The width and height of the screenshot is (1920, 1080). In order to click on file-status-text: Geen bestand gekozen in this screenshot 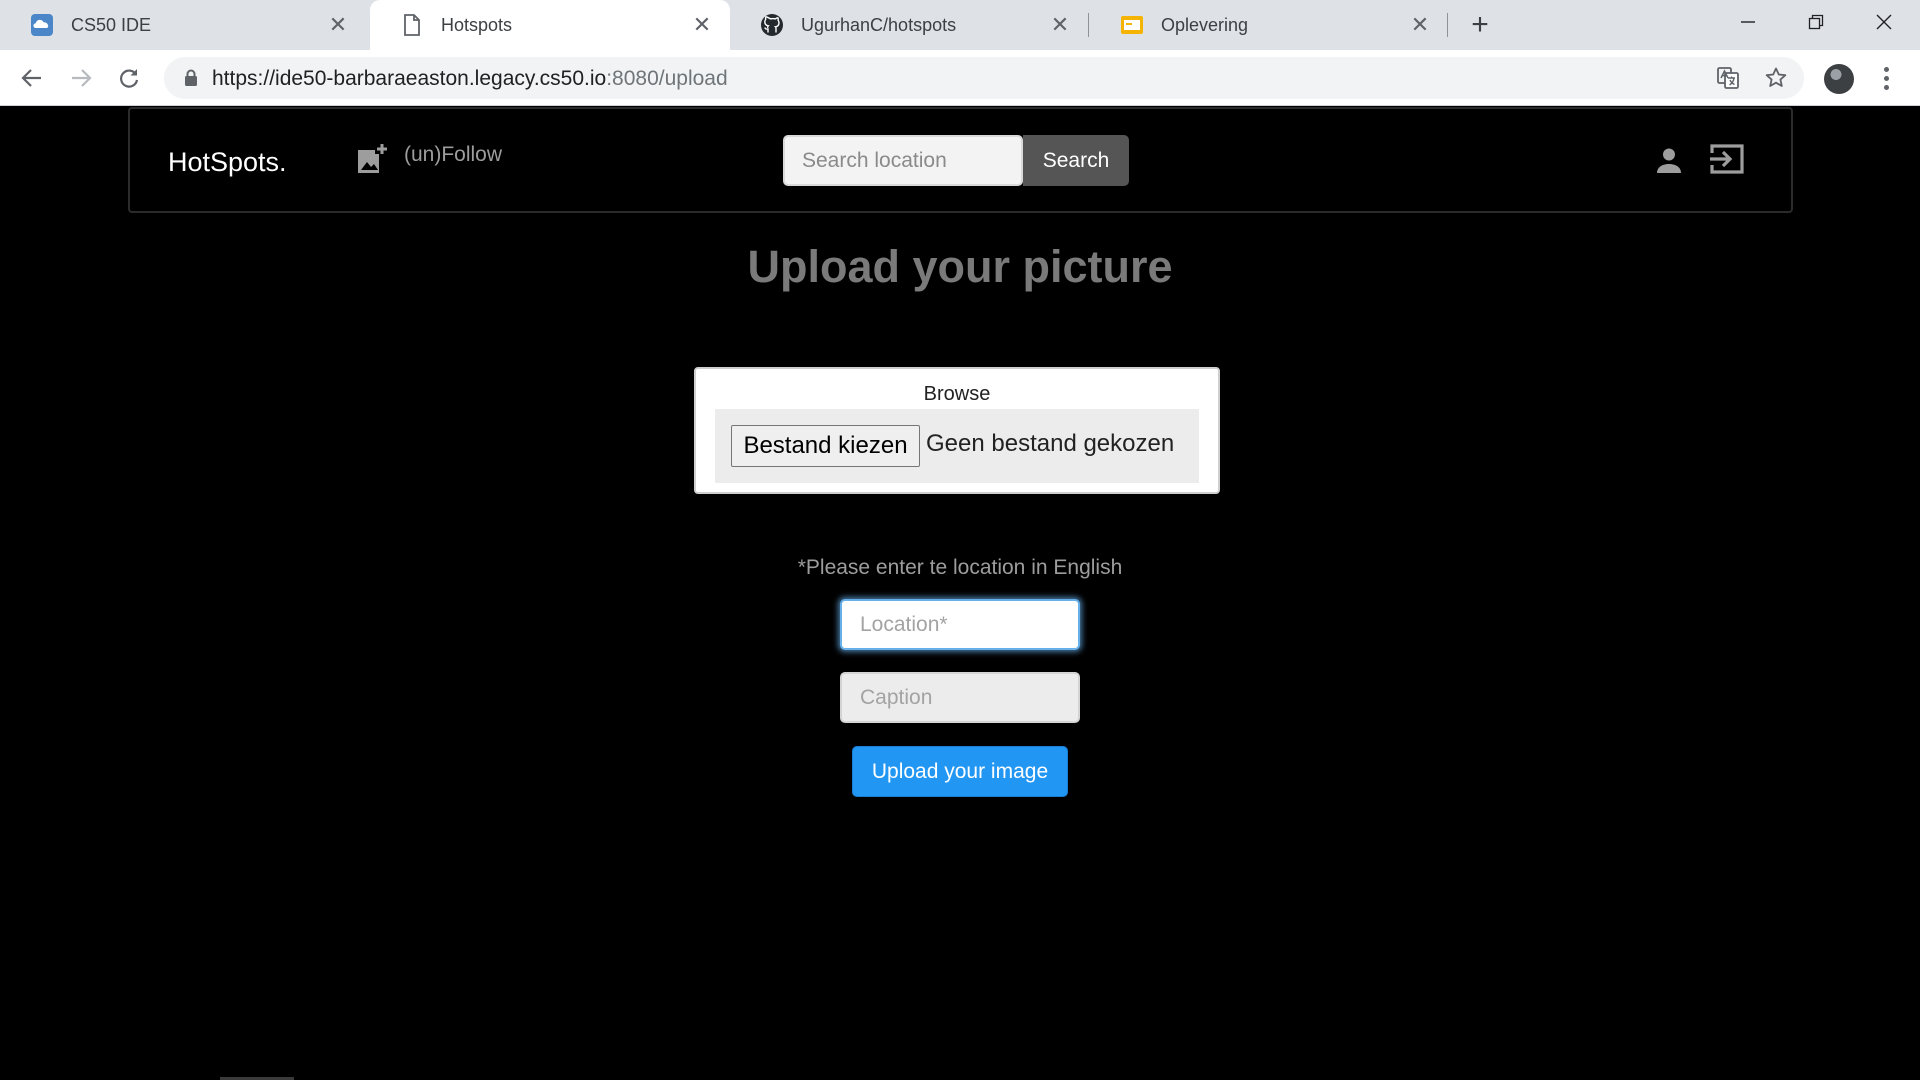, I will do `click(1050, 443)`.